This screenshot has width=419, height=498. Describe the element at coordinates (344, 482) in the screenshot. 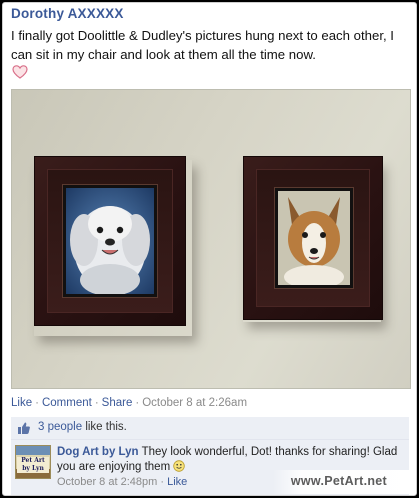

I see `watermark: www.PetArt.net` at that location.